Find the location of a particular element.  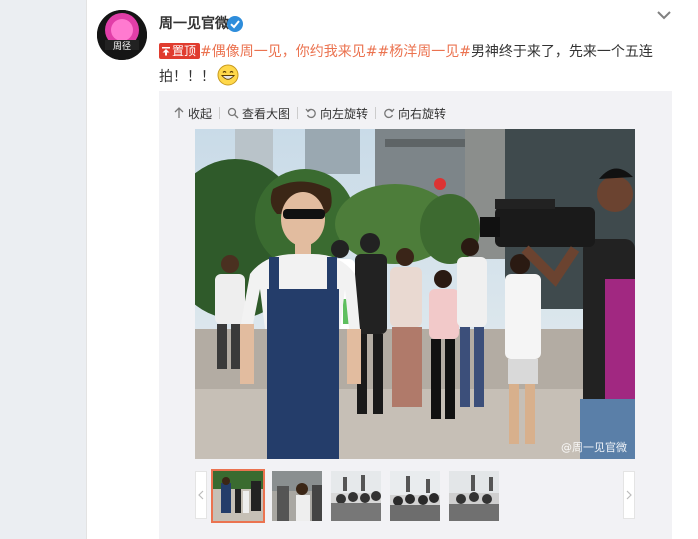

photo-watermark: @周一见官微 is located at coordinates (594, 447).